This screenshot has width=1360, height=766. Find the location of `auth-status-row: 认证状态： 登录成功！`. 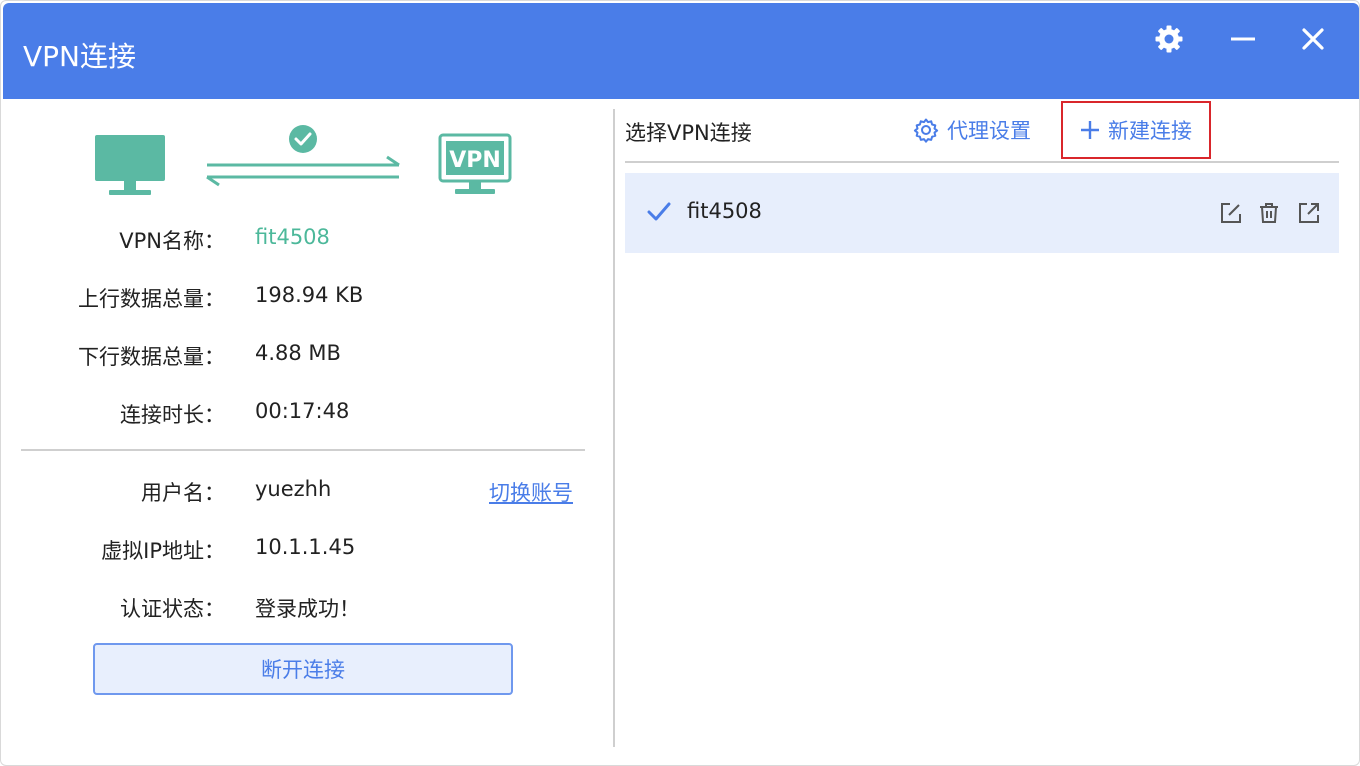

auth-status-row: 认证状态： 登录成功！ is located at coordinates (307, 608).